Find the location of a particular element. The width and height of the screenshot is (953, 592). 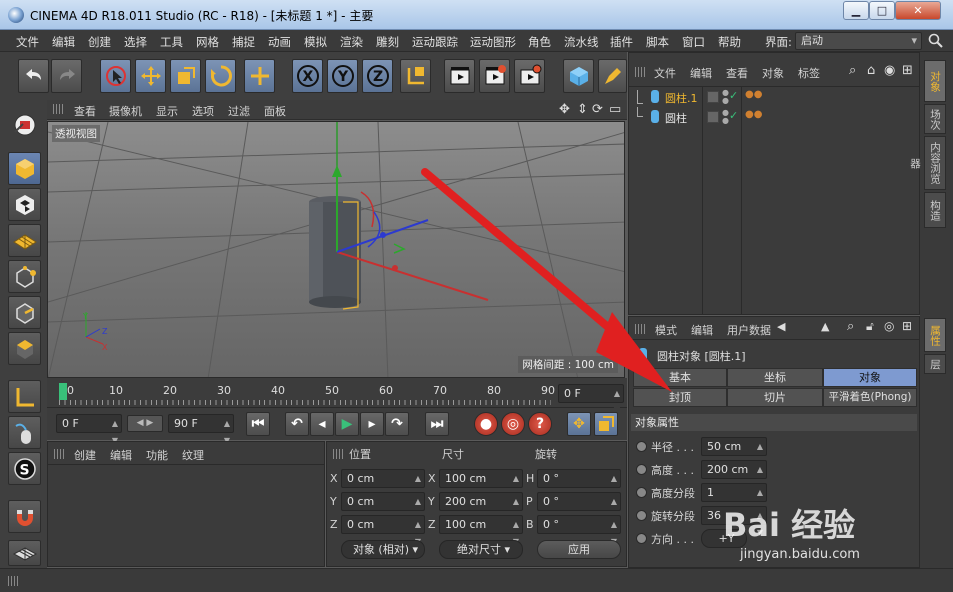

menu-mograph: 运动图形 is located at coordinates (493, 42).